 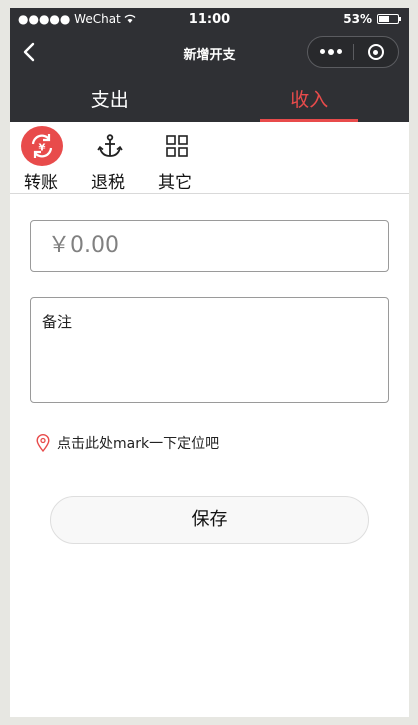 What do you see at coordinates (330, 52) in the screenshot?
I see `more-dots-icon` at bounding box center [330, 52].